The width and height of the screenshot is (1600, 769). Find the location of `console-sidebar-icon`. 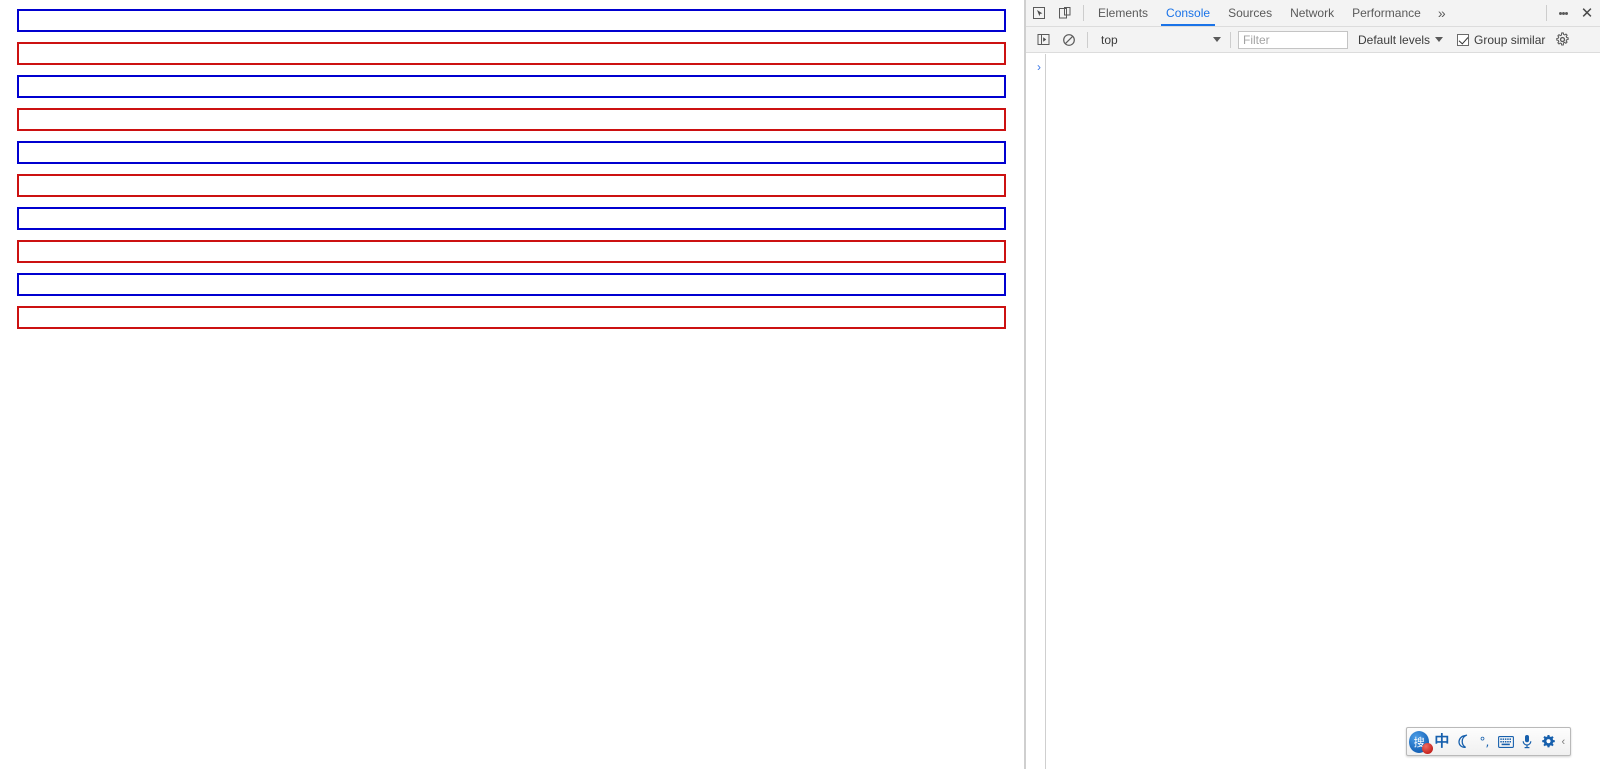

console-sidebar-icon is located at coordinates (1043, 39).